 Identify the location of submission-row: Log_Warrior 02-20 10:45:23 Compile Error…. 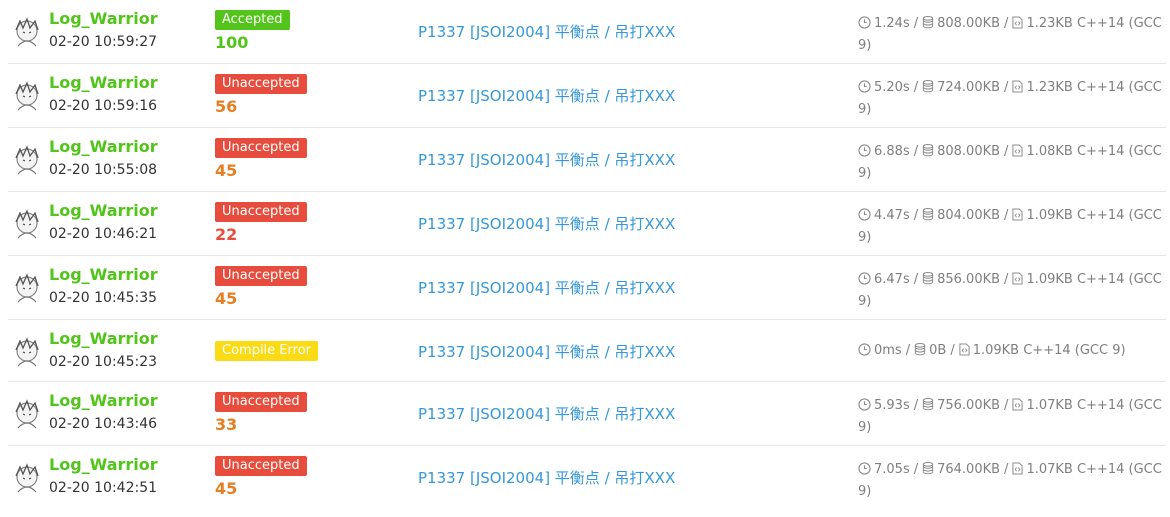
(587, 351).